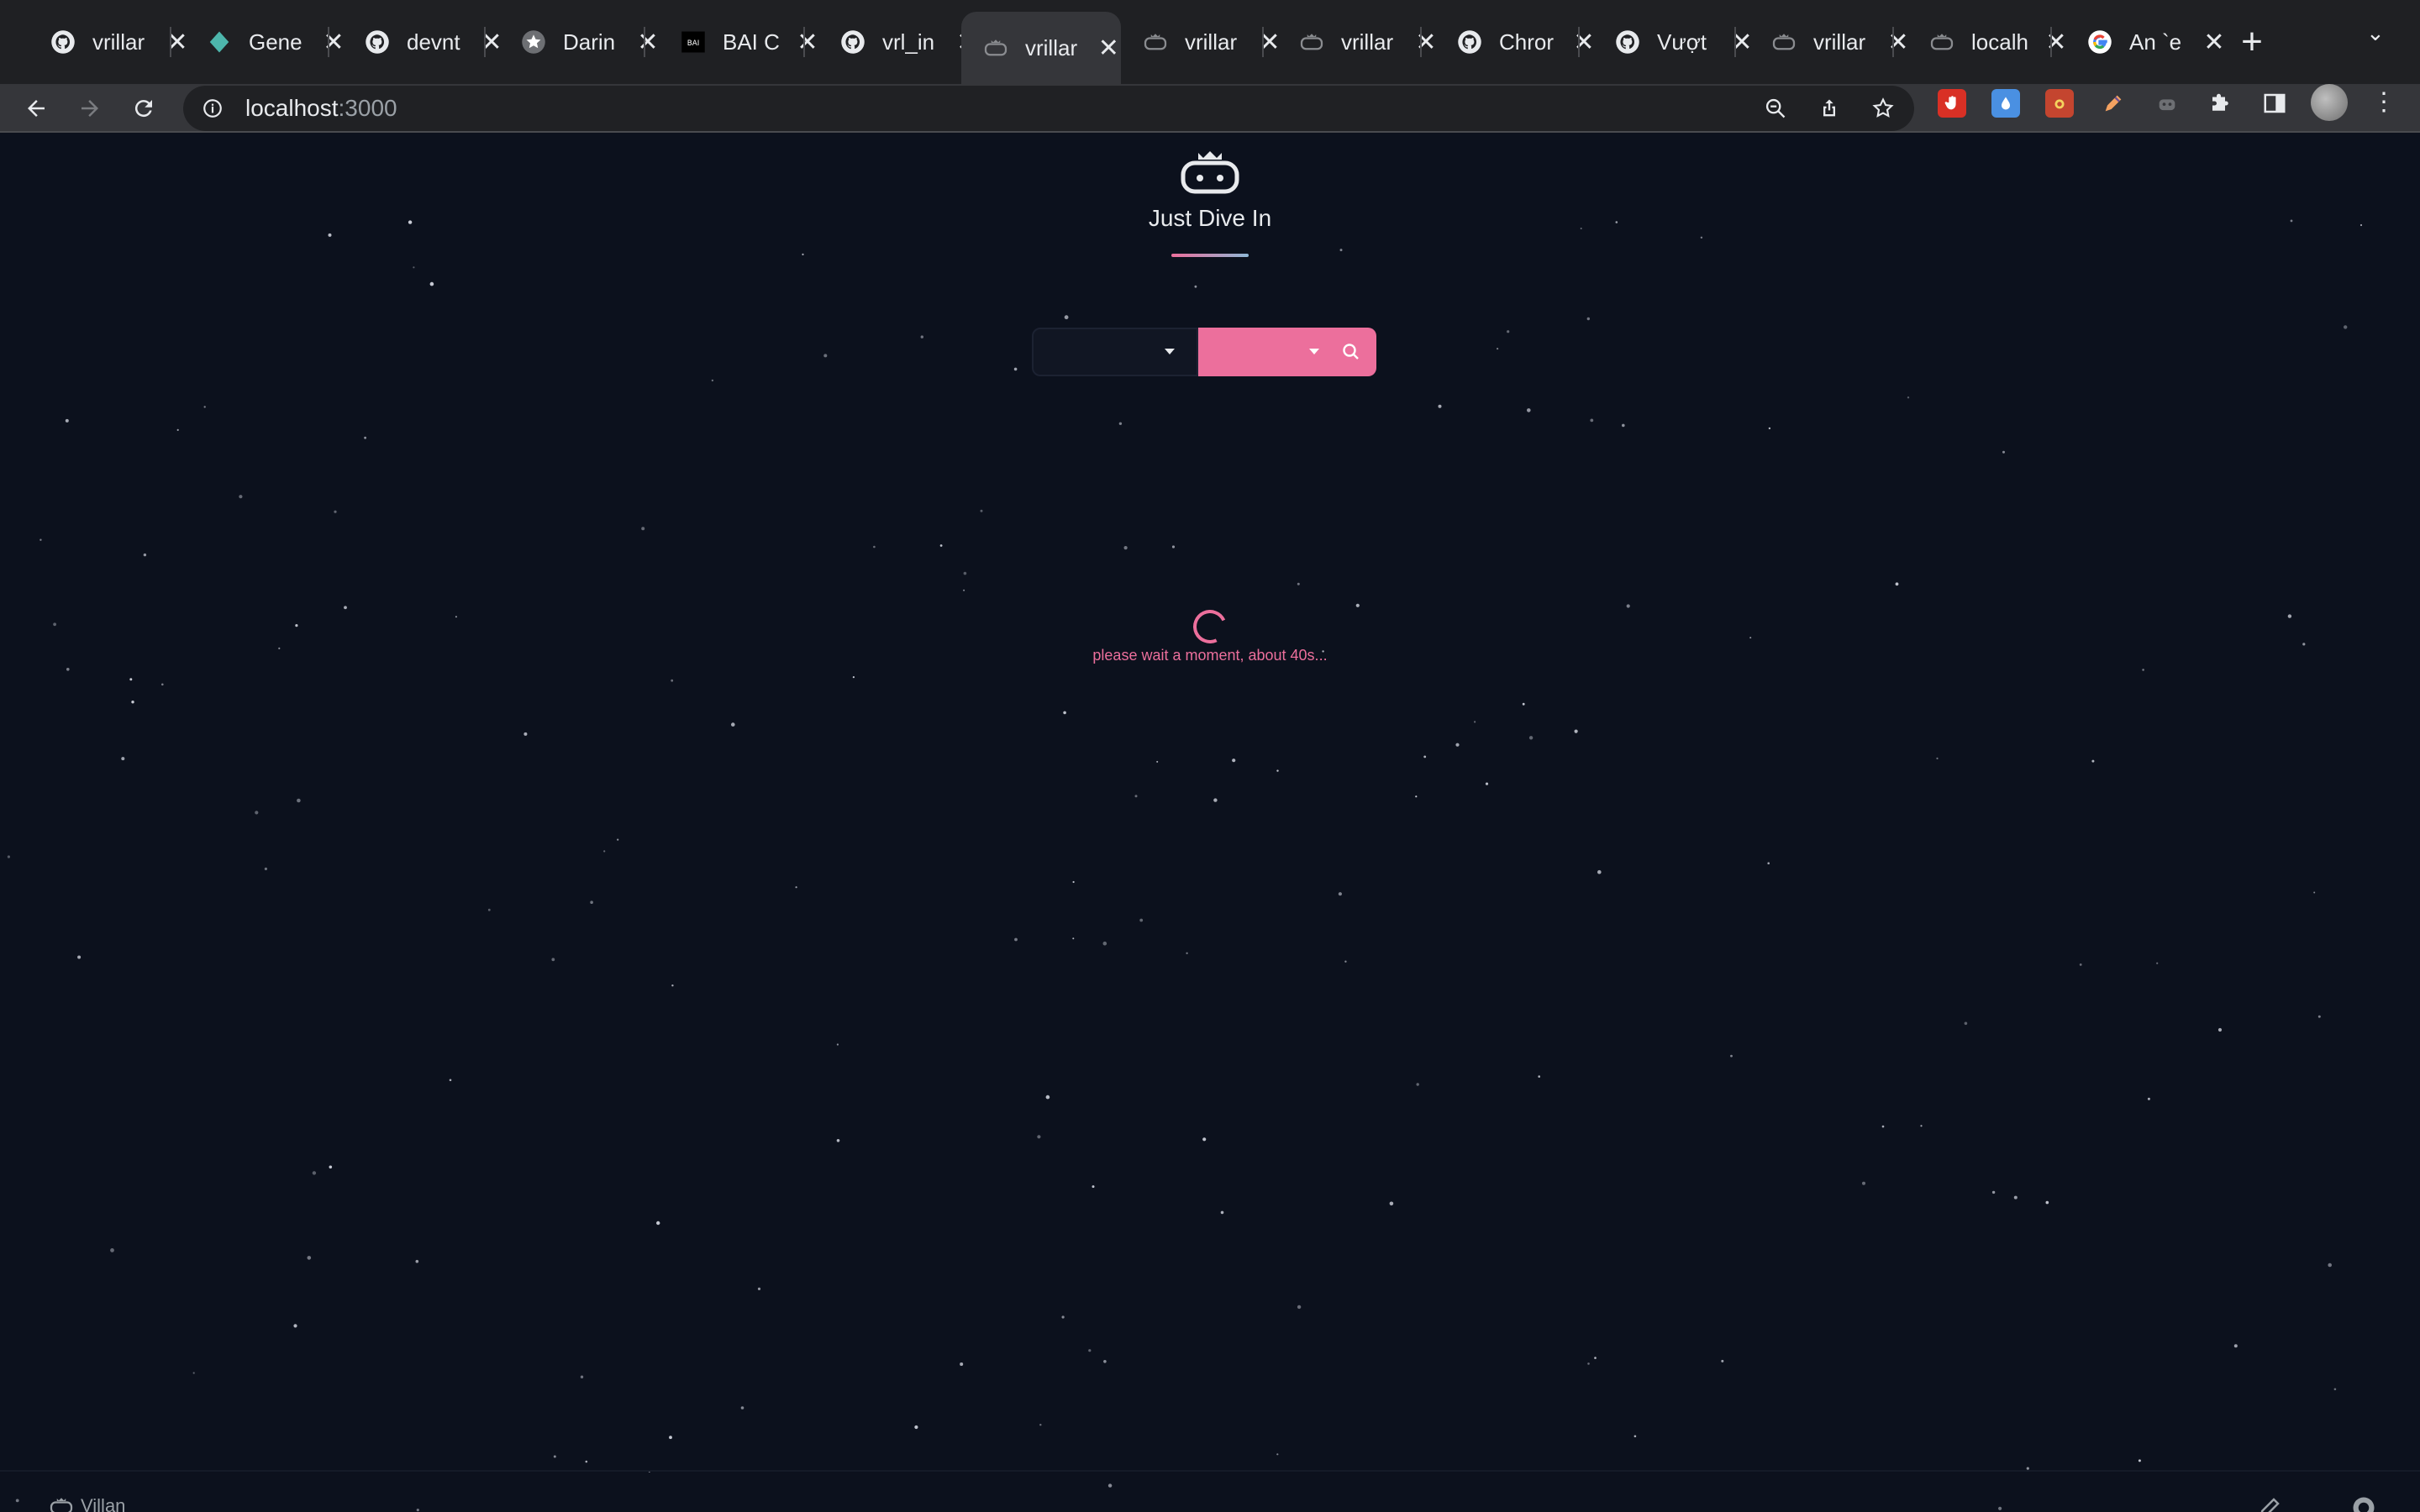 Image resolution: width=2420 pixels, height=1512 pixels. Describe the element at coordinates (2375, 33) in the screenshot. I see `tab-search-chevron-icon: ⌄` at that location.